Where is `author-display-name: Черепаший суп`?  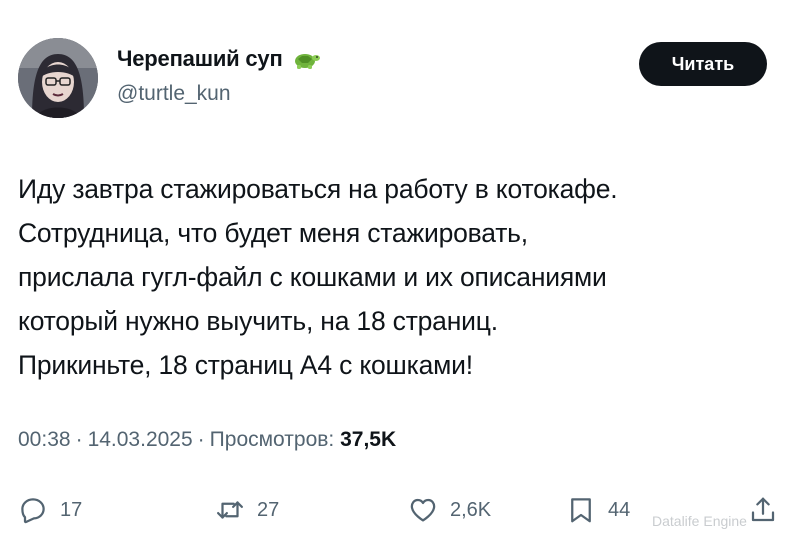 author-display-name: Черепаший суп is located at coordinates (200, 59).